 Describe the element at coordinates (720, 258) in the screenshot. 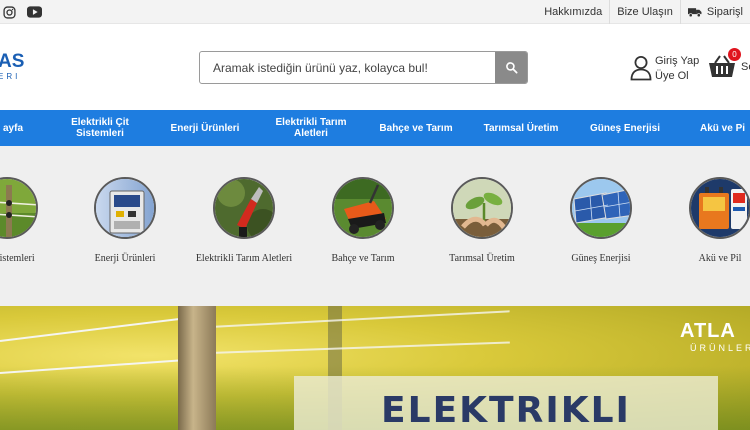

I see `category-label: Akü ve Pil` at that location.